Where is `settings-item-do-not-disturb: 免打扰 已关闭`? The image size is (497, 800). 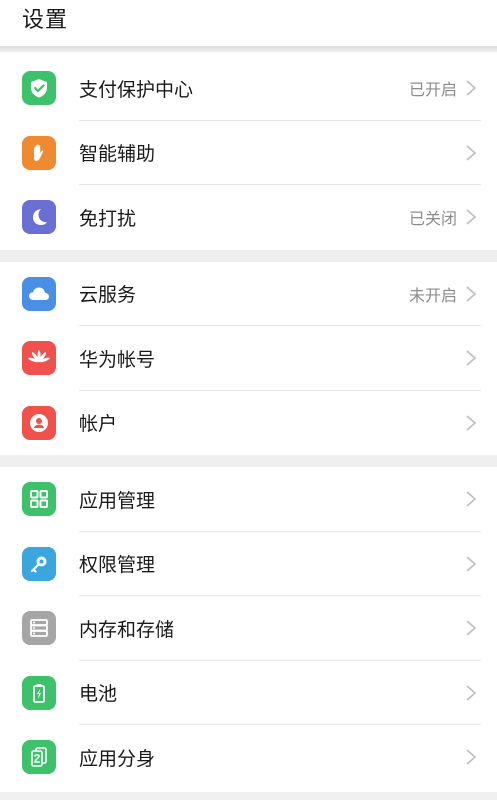 settings-item-do-not-disturb: 免打扰 已关闭 is located at coordinates (248, 217).